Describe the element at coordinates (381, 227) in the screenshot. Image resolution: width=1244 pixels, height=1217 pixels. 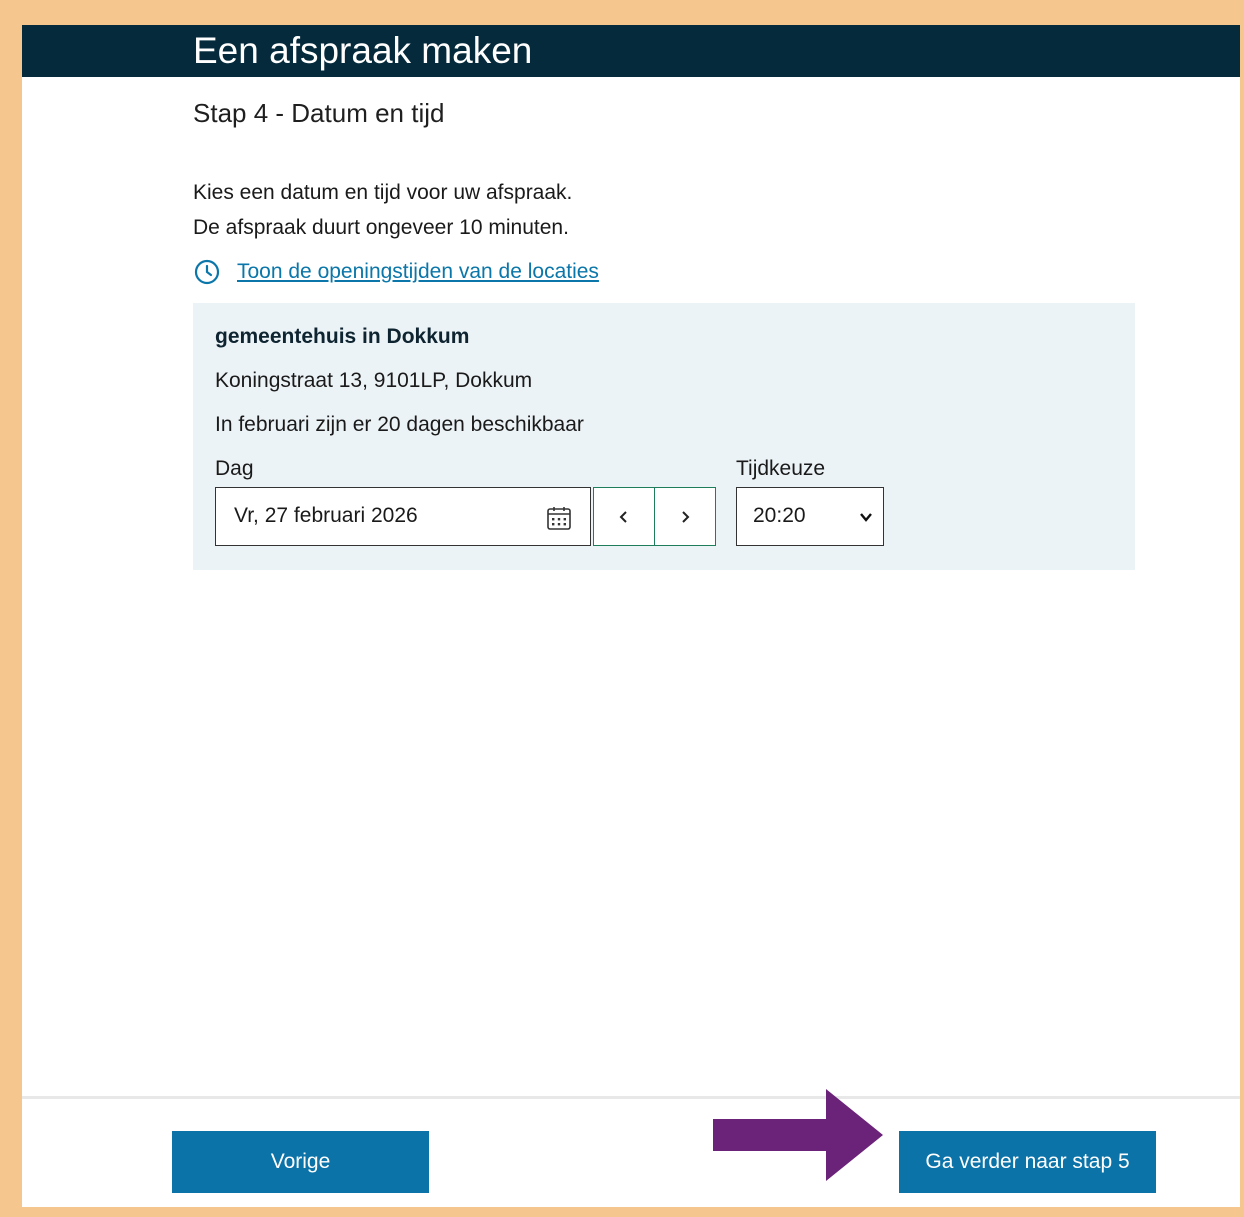
I see `intro-line-2: De afspraak duurt ongeveer 10 minuten.` at that location.